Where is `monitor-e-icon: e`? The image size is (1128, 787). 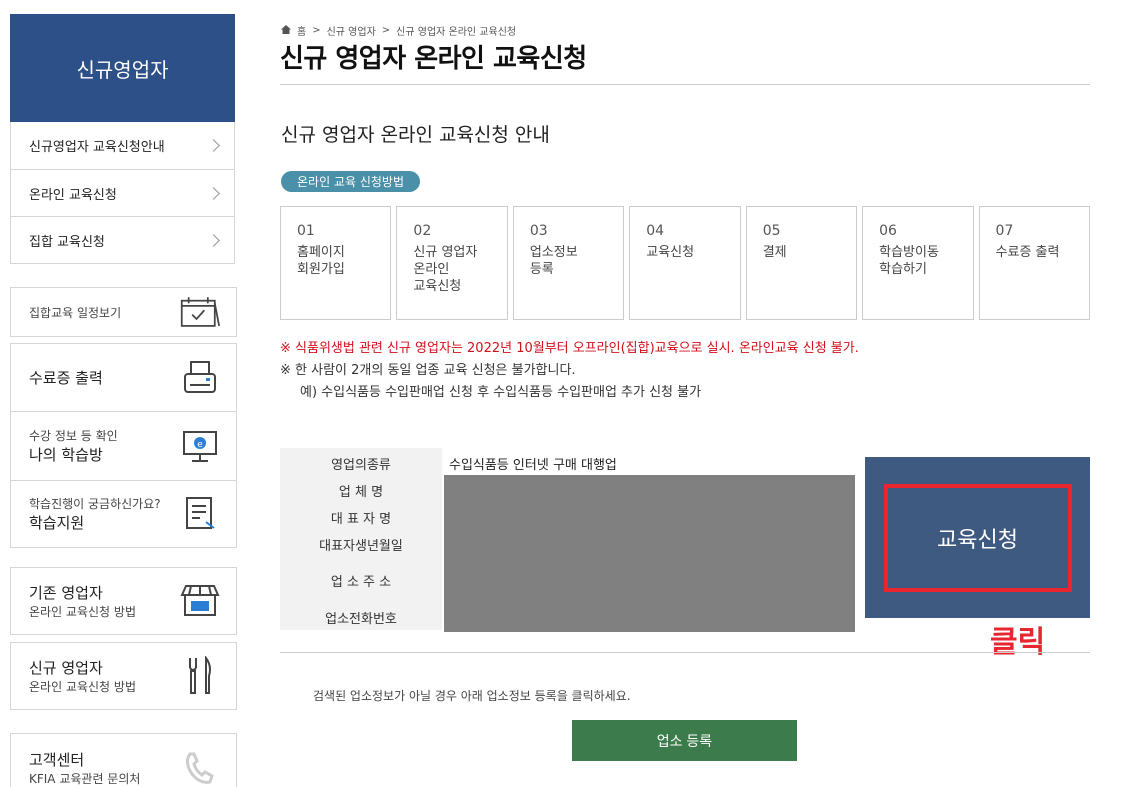
monitor-e-icon: e is located at coordinates (200, 446).